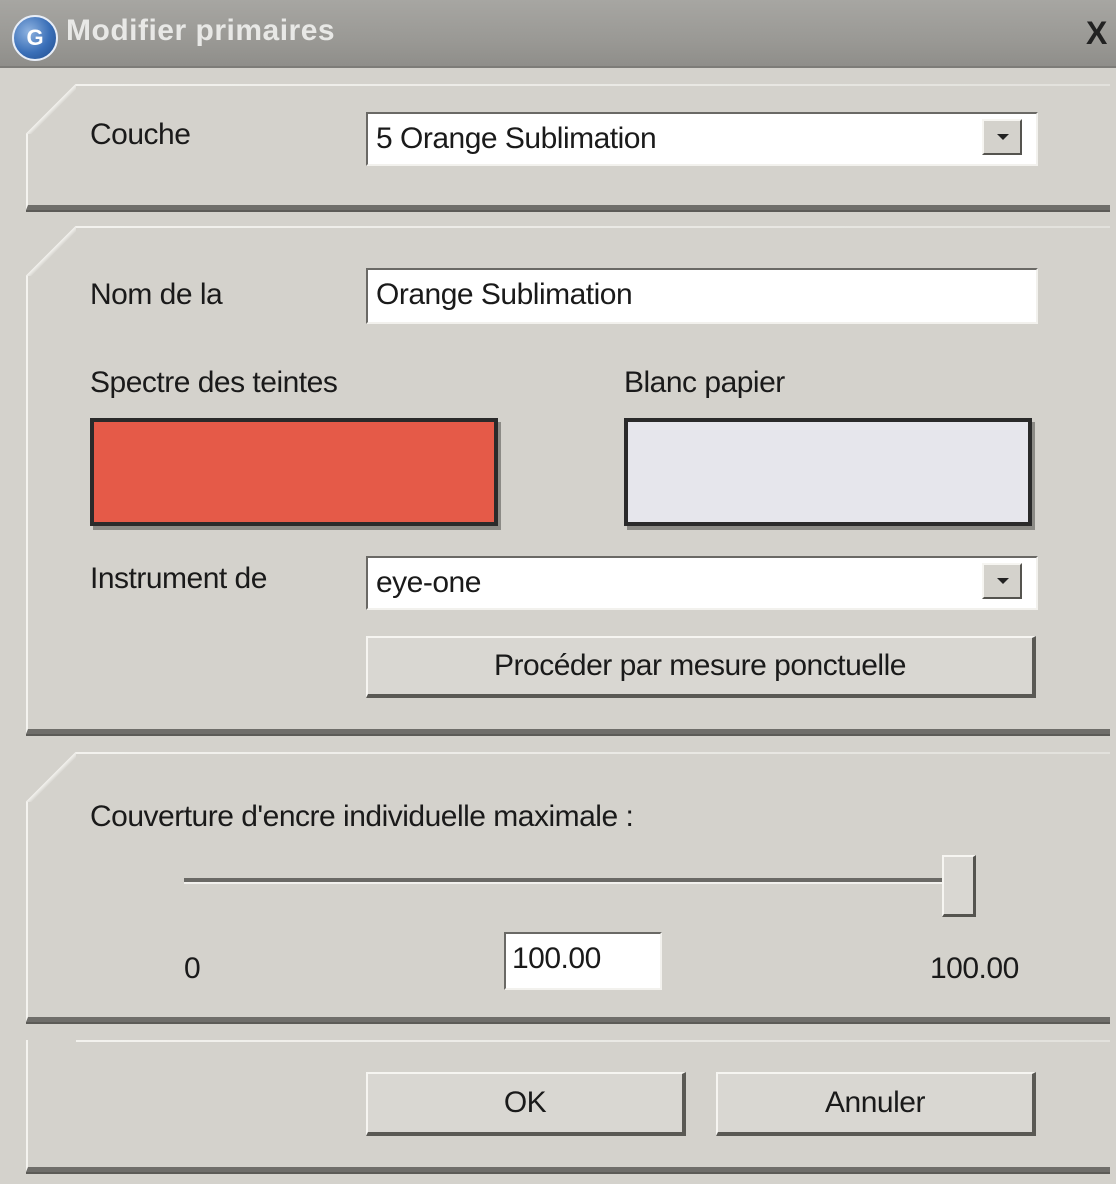 The width and height of the screenshot is (1116, 1184). What do you see at coordinates (701, 667) in the screenshot?
I see `measure-button: Procéder par mesure ponctuelle` at bounding box center [701, 667].